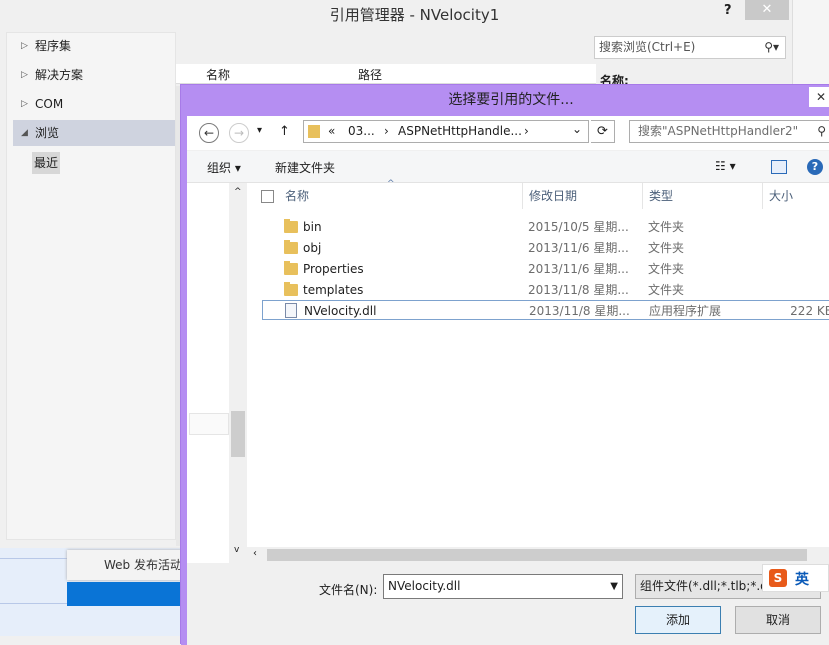 The height and width of the screenshot is (645, 829). I want to click on select-all-checkbox, so click(267, 196).